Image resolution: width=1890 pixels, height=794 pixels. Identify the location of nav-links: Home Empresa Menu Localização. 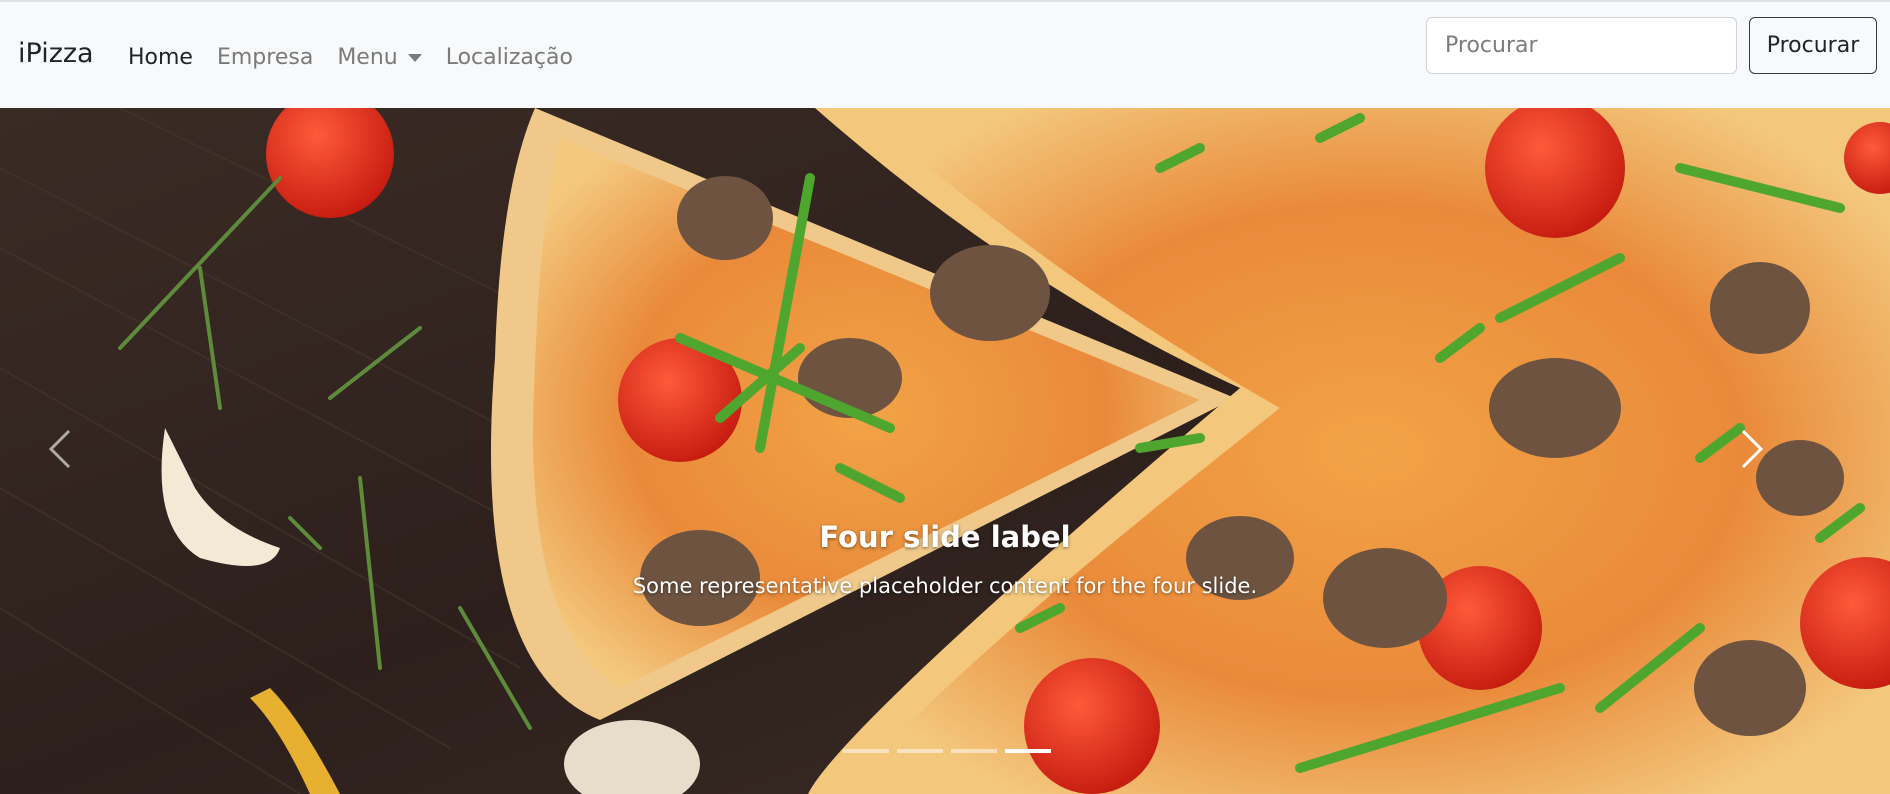
(362, 58).